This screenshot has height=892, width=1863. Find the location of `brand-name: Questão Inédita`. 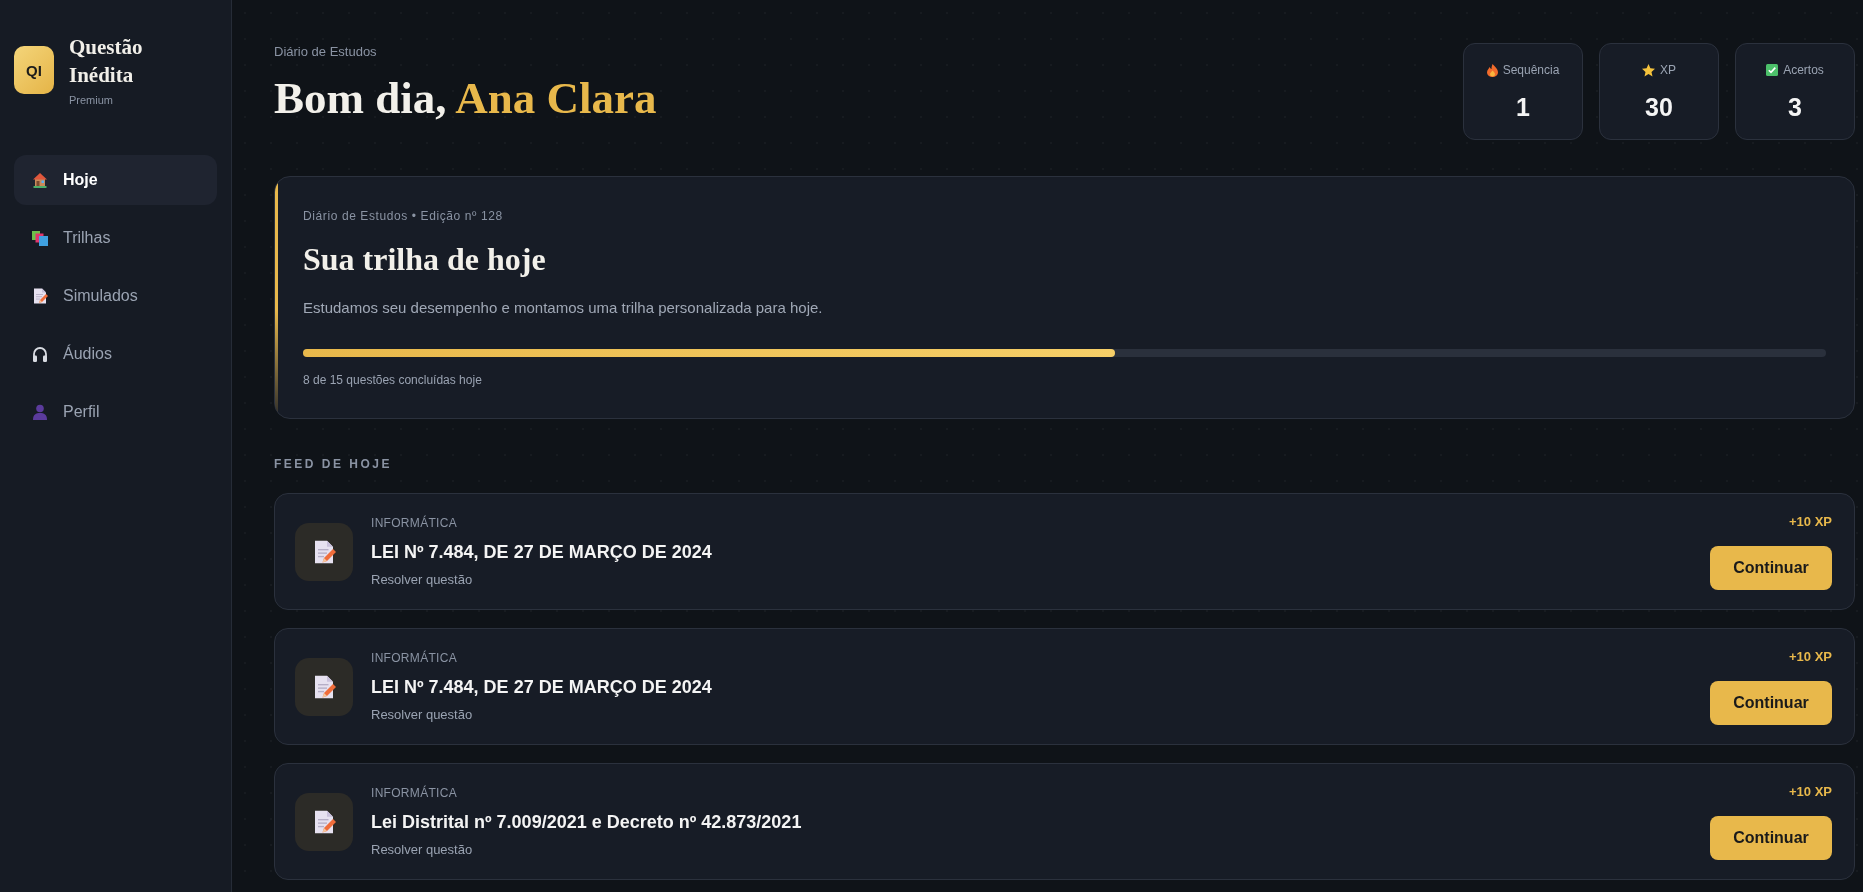

brand-name: Questão Inédita is located at coordinates (106, 61).